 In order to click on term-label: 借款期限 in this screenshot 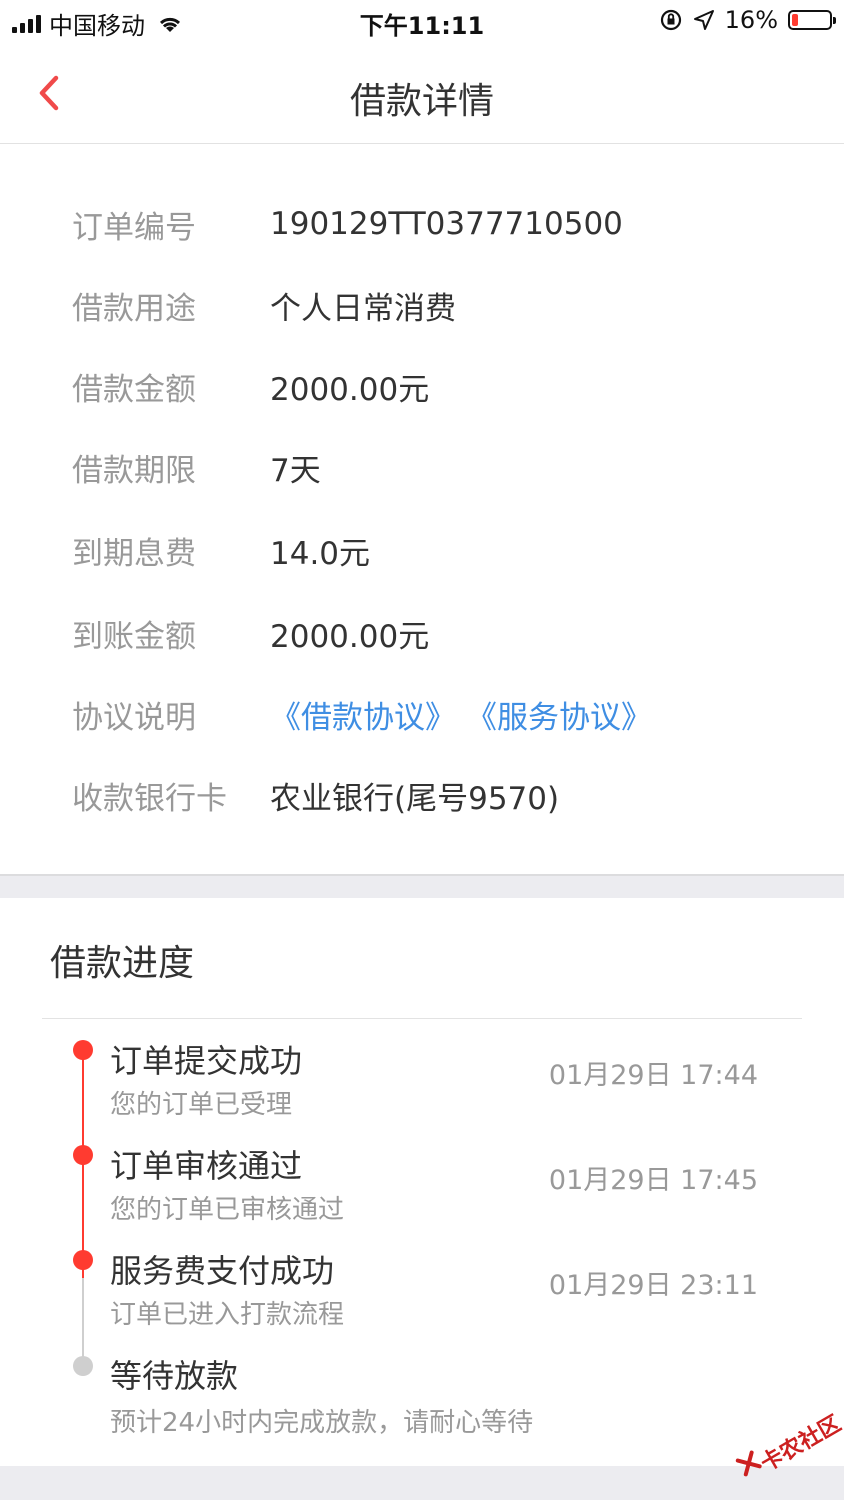, I will do `click(134, 470)`.